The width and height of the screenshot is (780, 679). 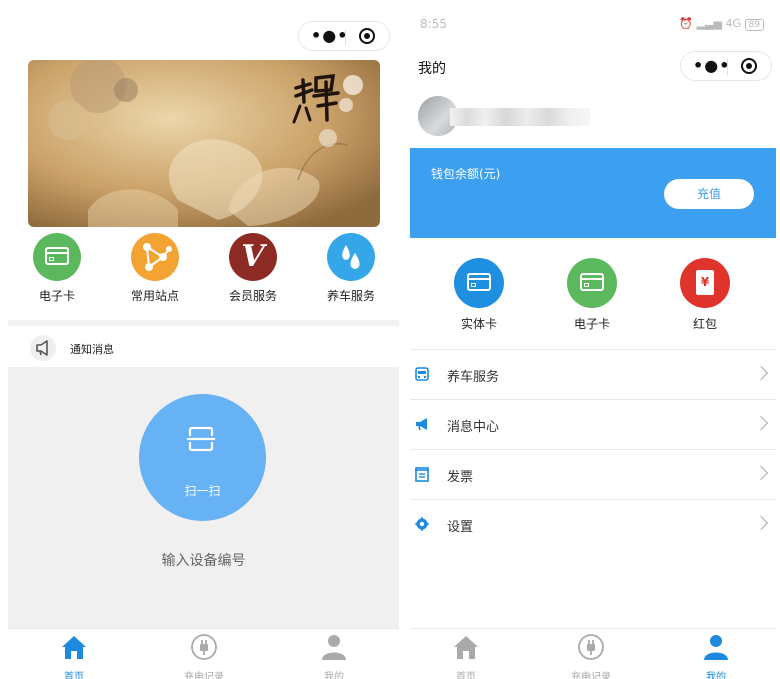 I want to click on notice-bar: 通知消息, so click(x=203, y=347).